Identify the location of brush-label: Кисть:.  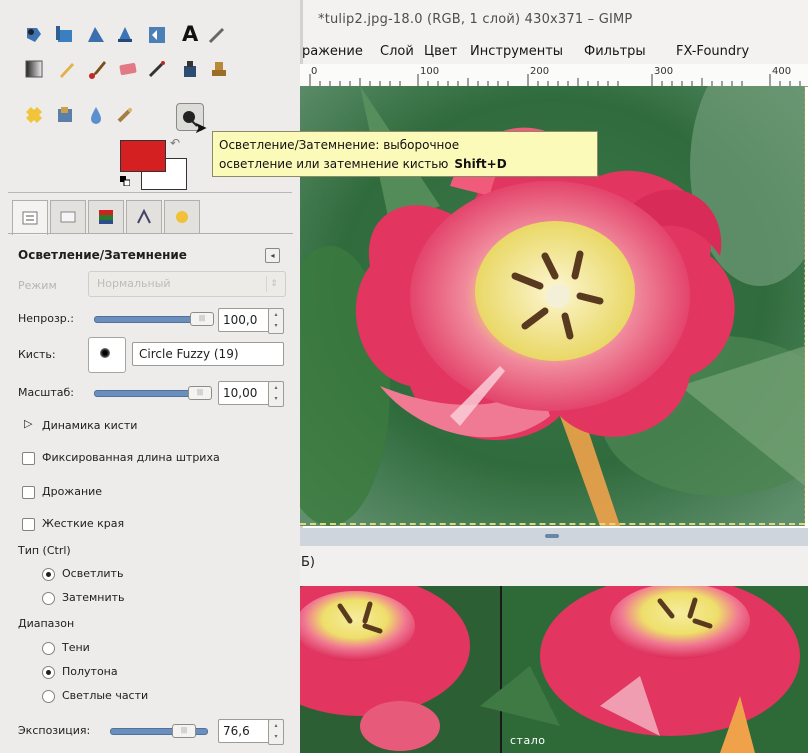
(37, 354).